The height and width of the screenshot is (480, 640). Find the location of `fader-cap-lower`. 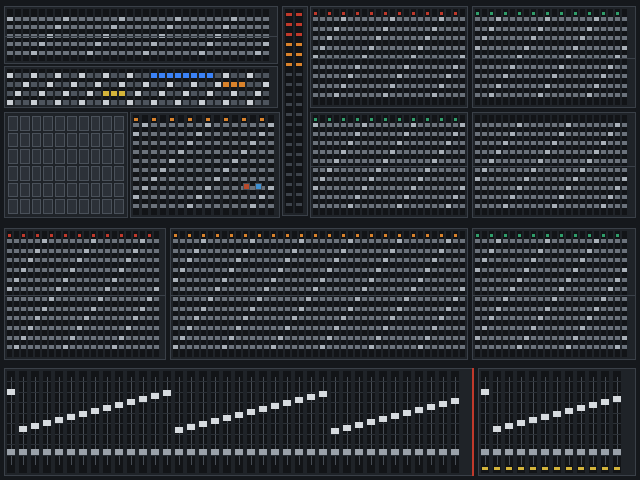

fader-cap-lower is located at coordinates (119, 452).